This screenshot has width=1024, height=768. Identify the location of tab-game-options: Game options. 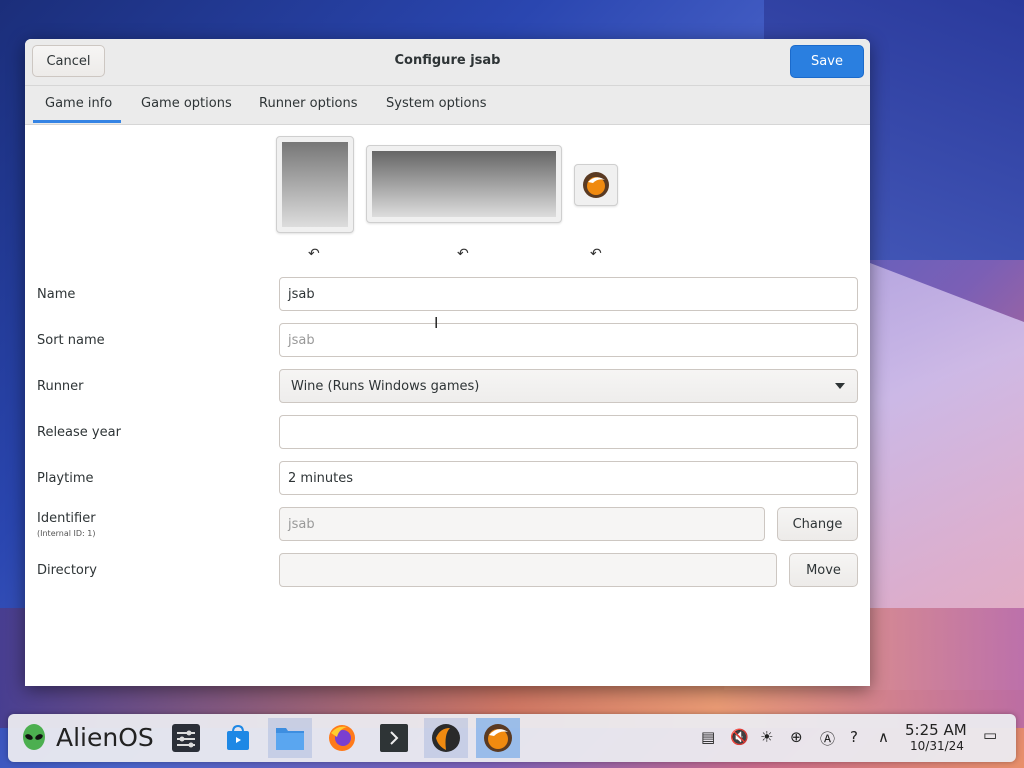
(186, 103).